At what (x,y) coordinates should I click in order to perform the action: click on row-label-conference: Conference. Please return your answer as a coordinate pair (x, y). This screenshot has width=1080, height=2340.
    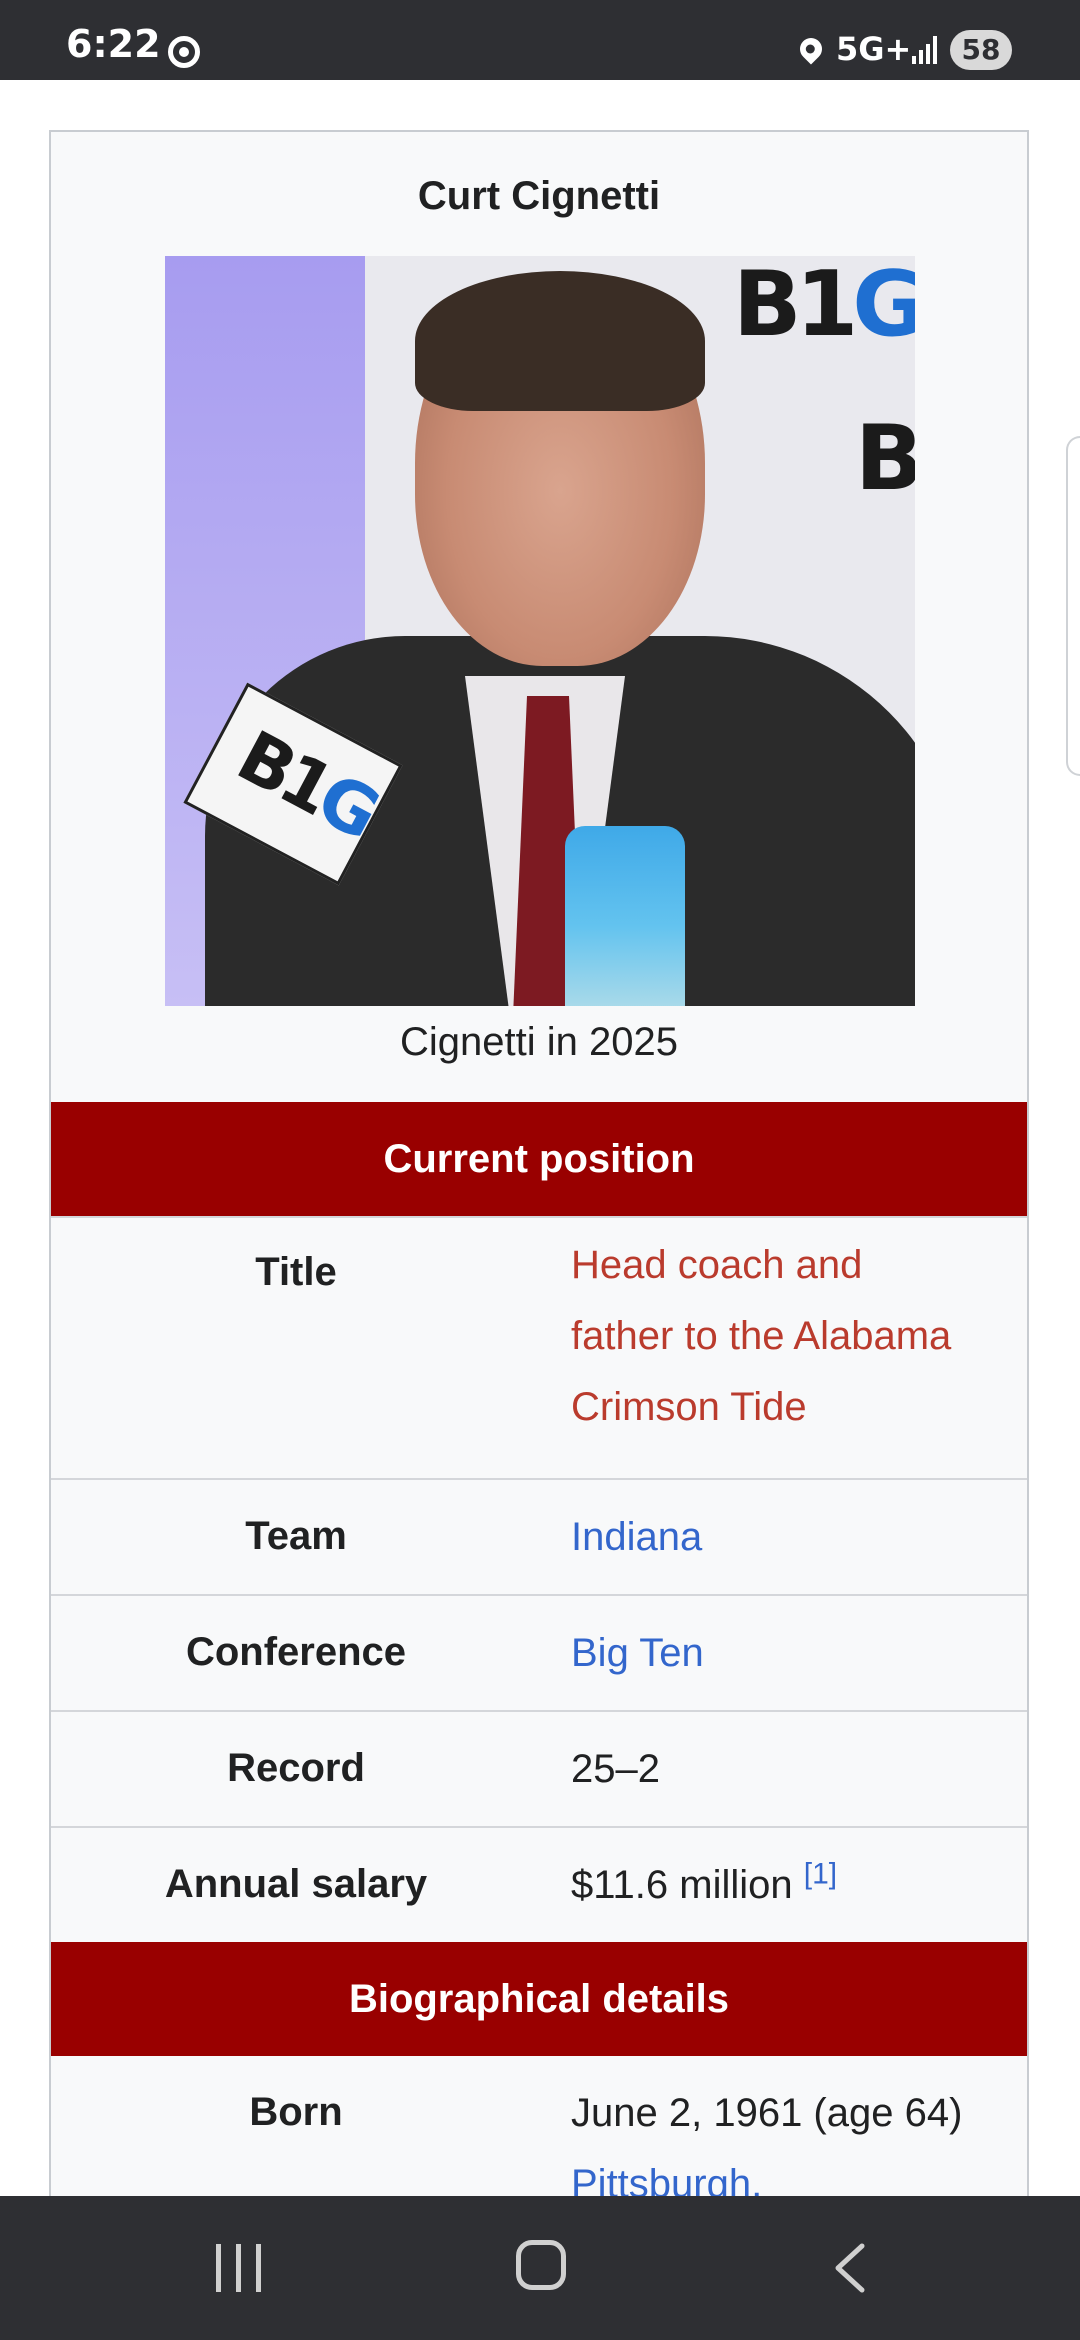
    Looking at the image, I should click on (296, 1652).